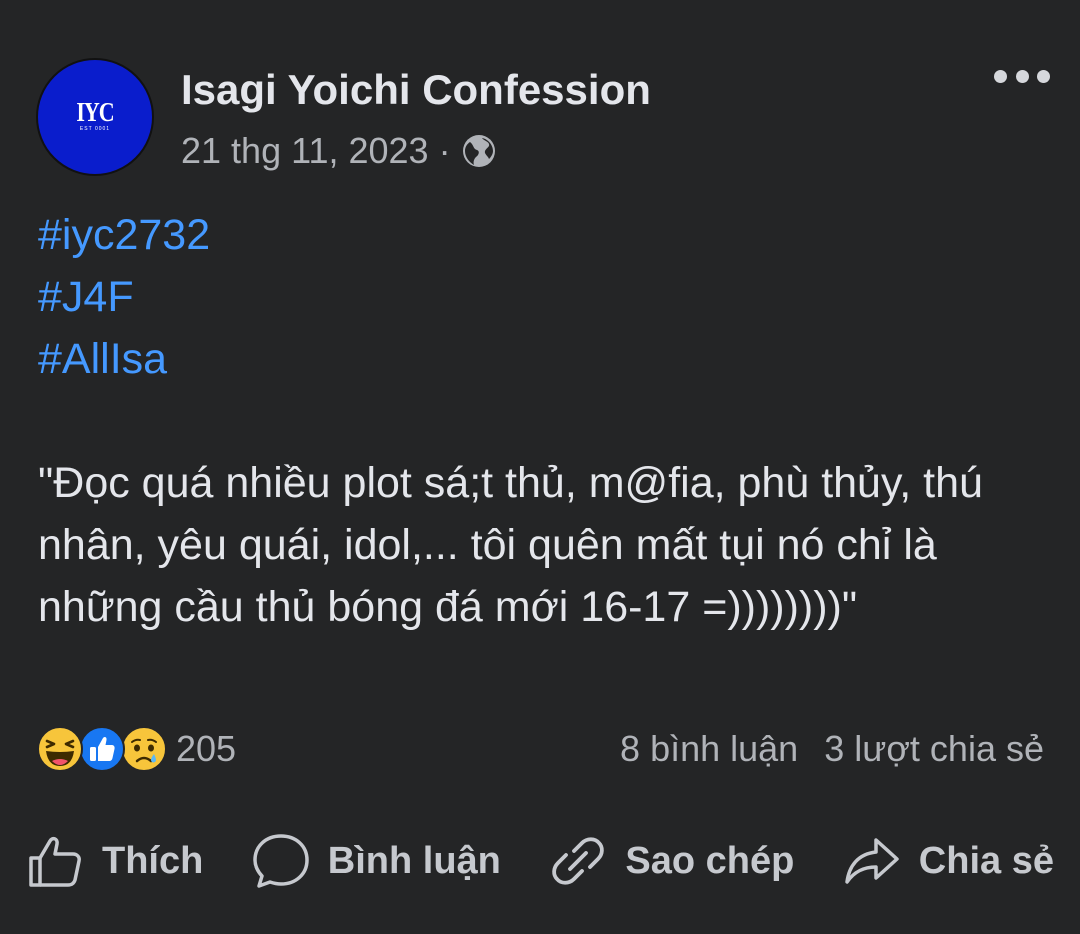  Describe the element at coordinates (281, 861) in the screenshot. I see `comment-bubble-icon` at that location.